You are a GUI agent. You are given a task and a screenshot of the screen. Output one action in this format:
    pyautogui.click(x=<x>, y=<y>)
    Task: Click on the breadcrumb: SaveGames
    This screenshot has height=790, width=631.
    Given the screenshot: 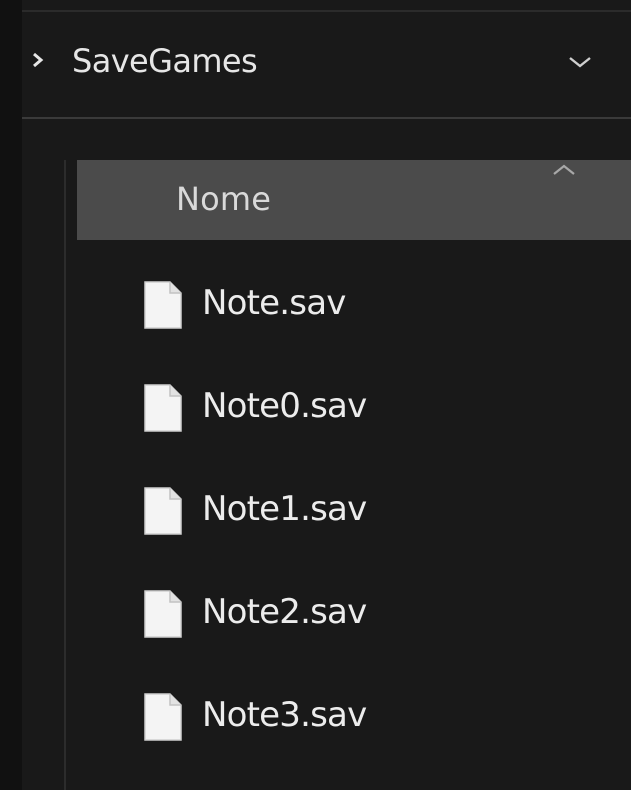 What is the action you would take?
    pyautogui.click(x=326, y=64)
    